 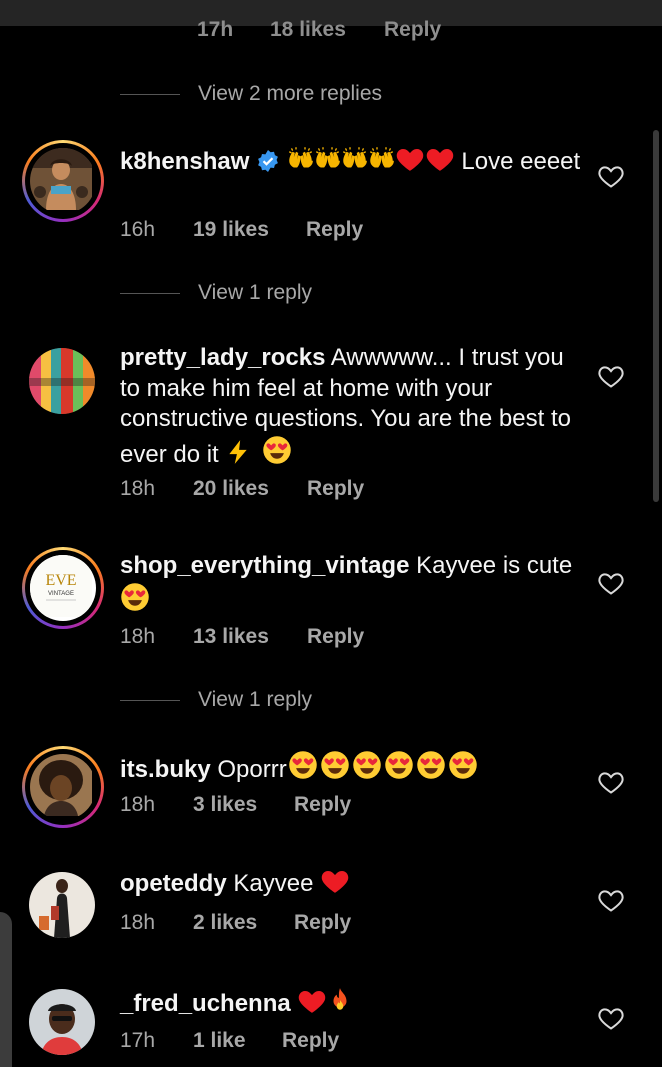 What do you see at coordinates (268, 161) in the screenshot?
I see `verified-badge-icon` at bounding box center [268, 161].